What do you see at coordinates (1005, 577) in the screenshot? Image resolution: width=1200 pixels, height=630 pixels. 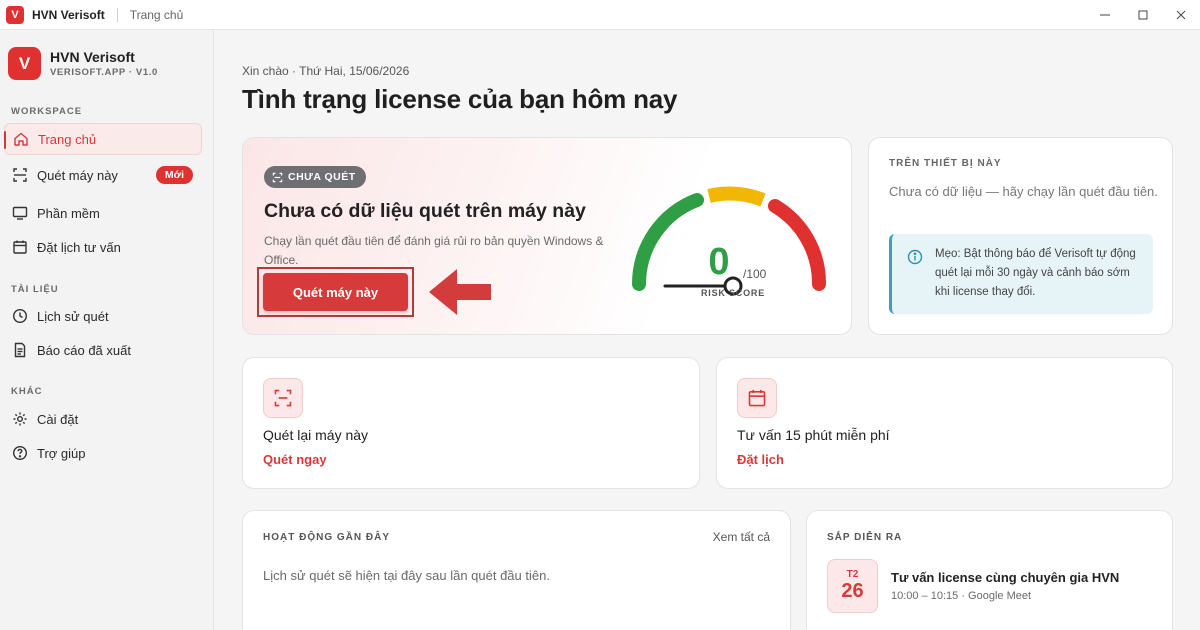 I see `event-title: Tư vấn license cùng chuyên gia HVN` at bounding box center [1005, 577].